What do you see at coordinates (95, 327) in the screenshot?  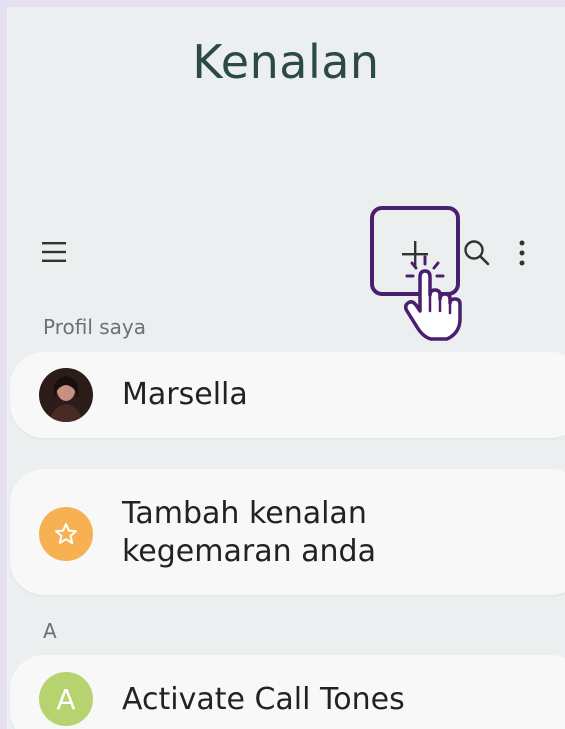 I see `profile-section-label: Profil saya` at bounding box center [95, 327].